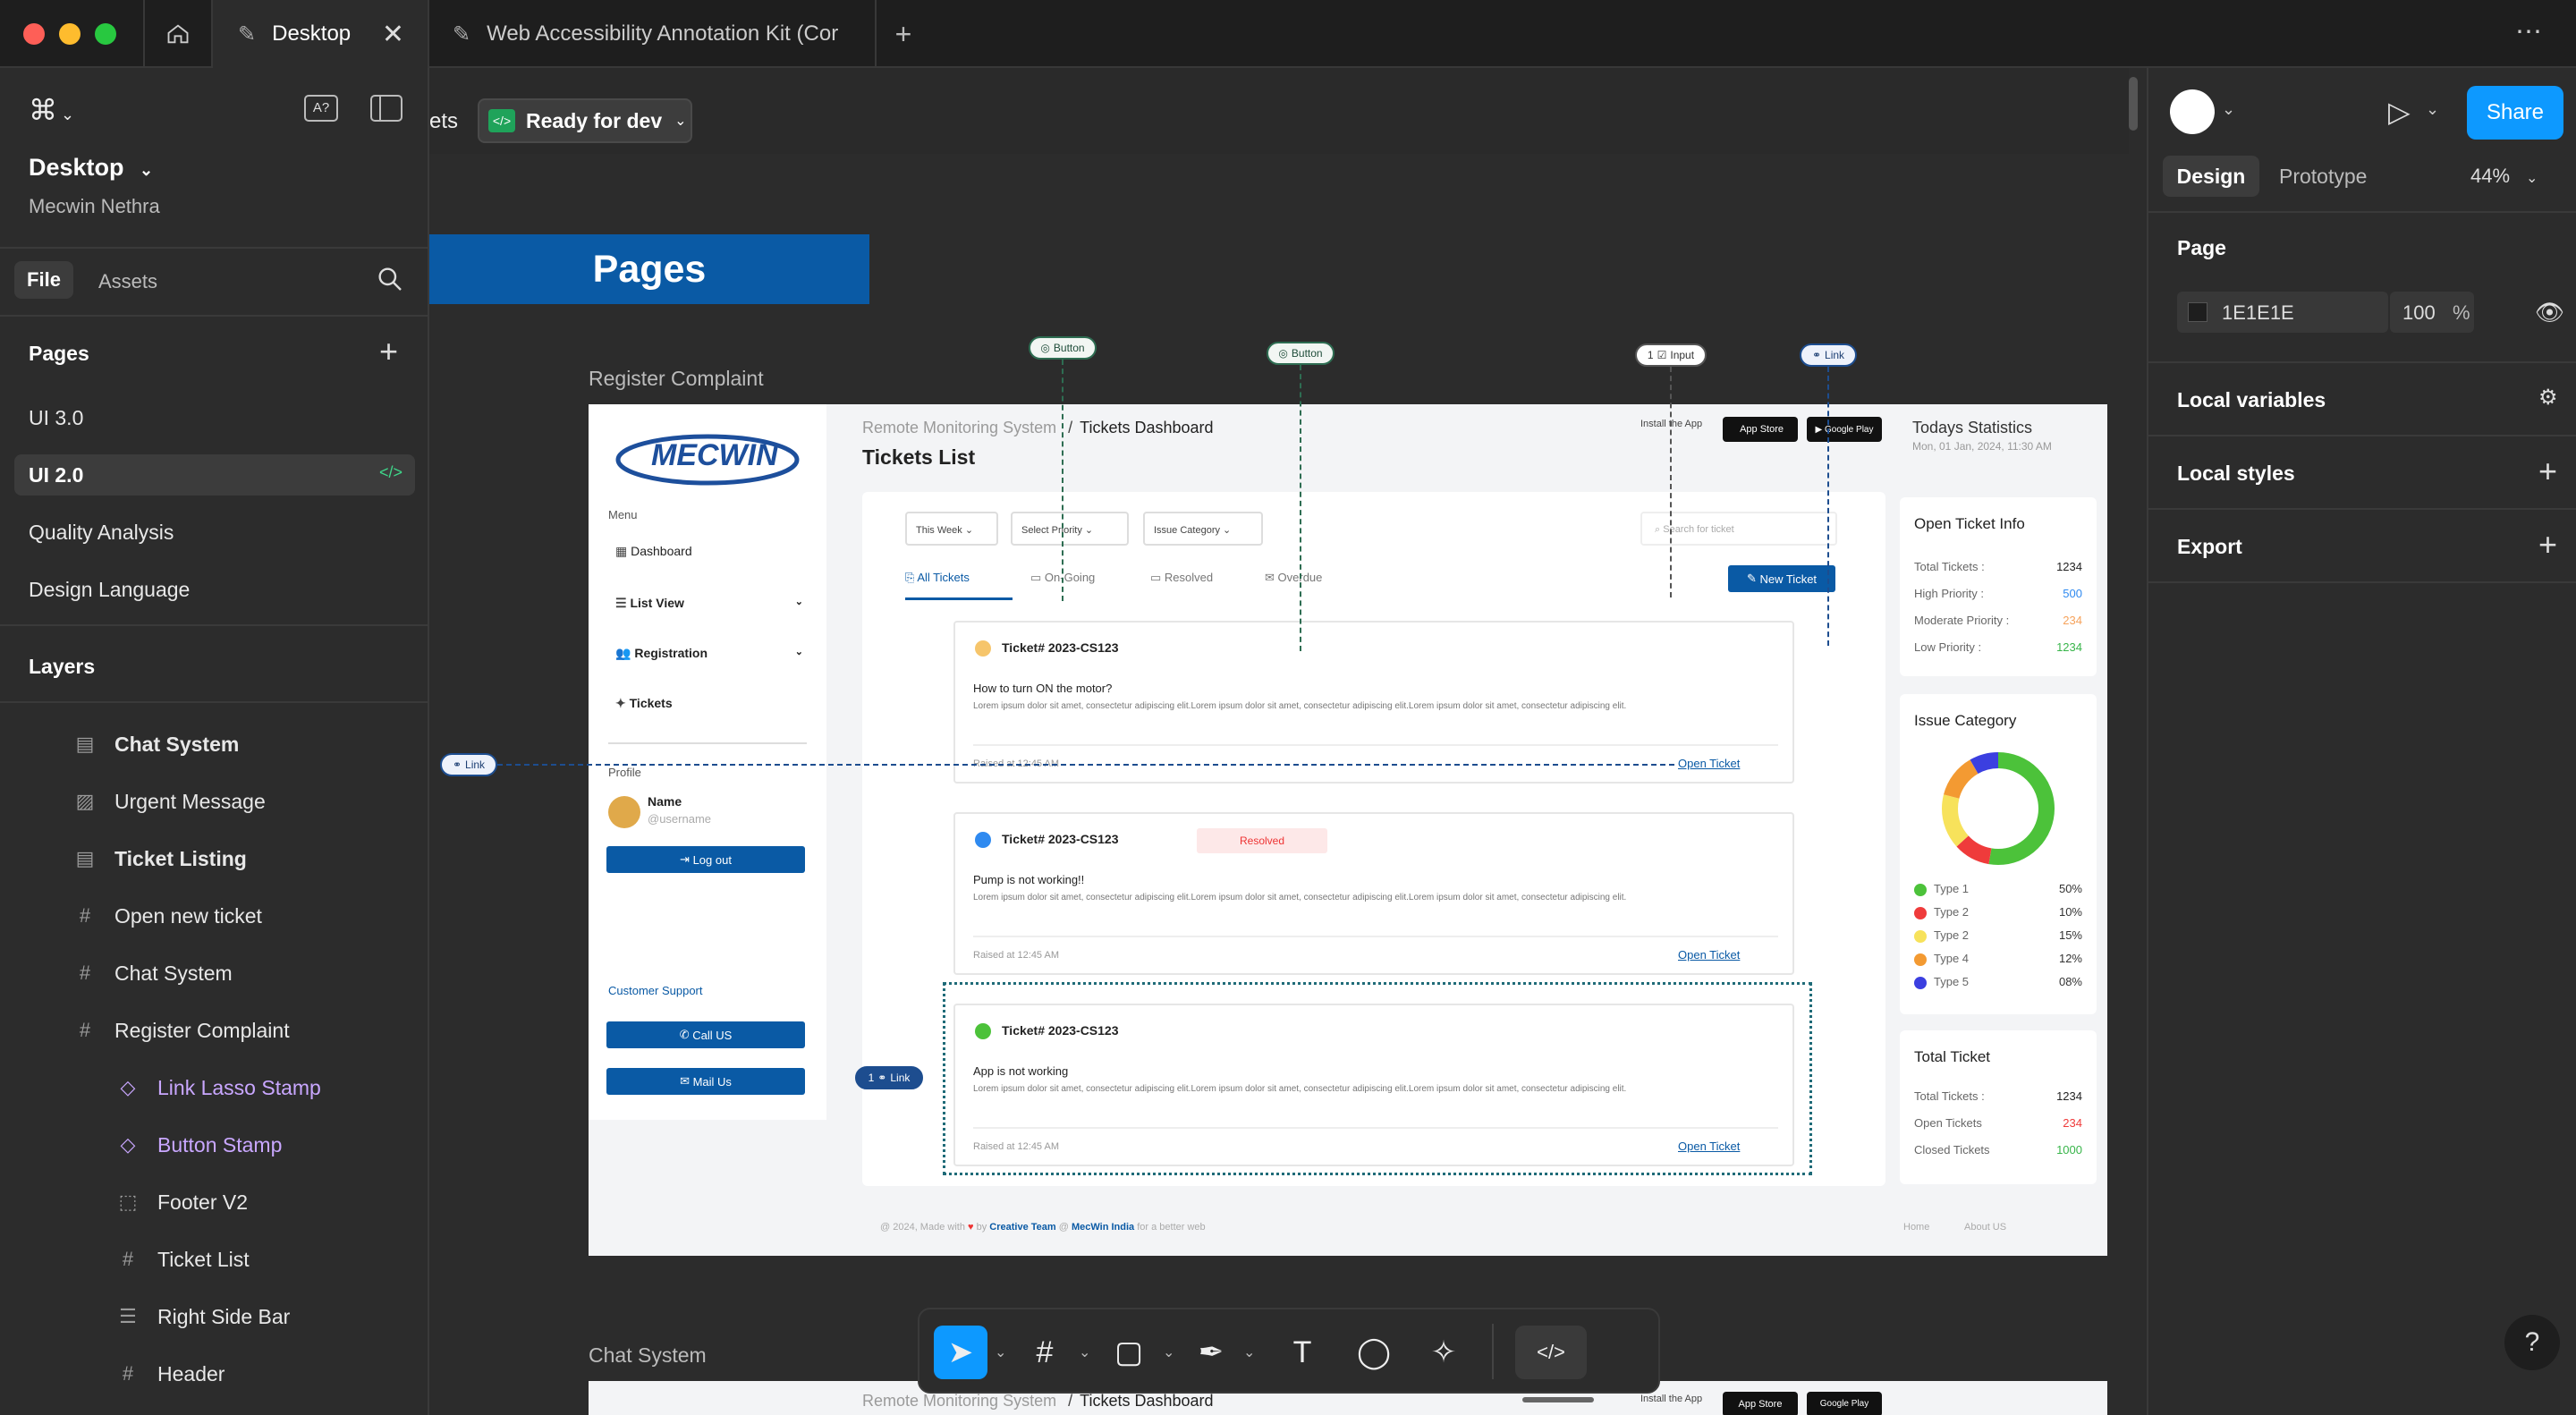  Describe the element at coordinates (386, 109) in the screenshot. I see `toggle-sidebar-icon` at that location.